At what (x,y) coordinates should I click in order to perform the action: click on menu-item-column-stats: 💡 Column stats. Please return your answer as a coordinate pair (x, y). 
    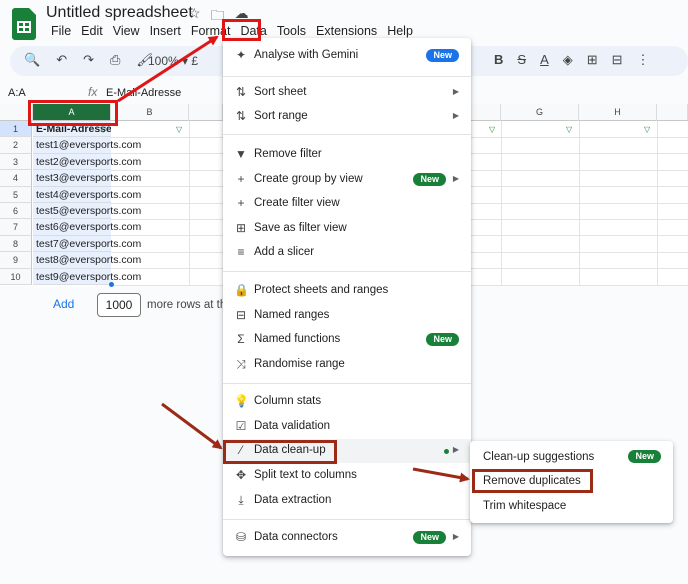
    Looking at the image, I should click on (347, 402).